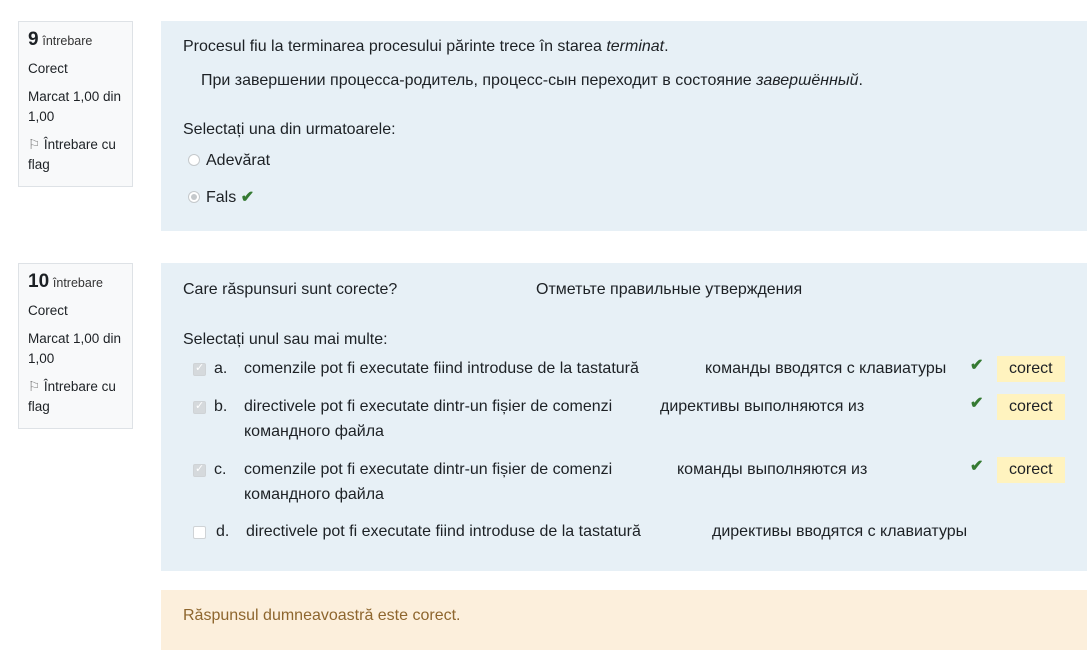 The height and width of the screenshot is (666, 1087). I want to click on option-label: Adevărat, so click(238, 160).